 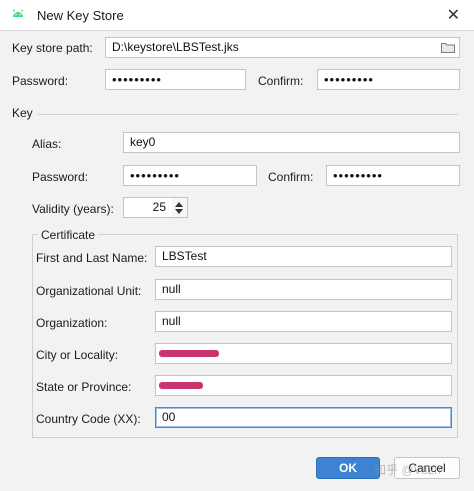 What do you see at coordinates (348, 468) in the screenshot?
I see `ok-button: OK` at bounding box center [348, 468].